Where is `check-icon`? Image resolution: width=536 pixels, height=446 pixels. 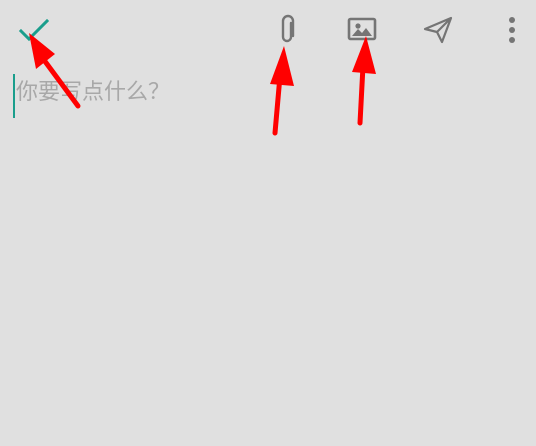
check-icon is located at coordinates (33, 30).